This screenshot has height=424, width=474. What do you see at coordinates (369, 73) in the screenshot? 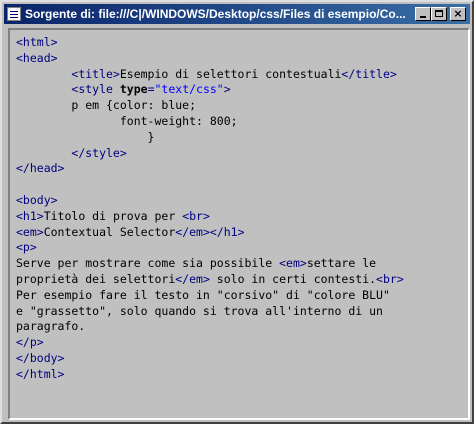
I see `code-tag: </title>` at bounding box center [369, 73].